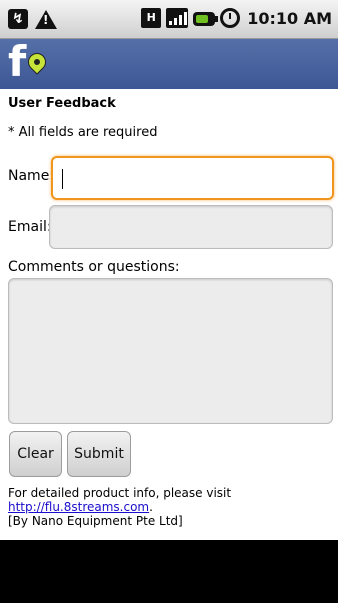 The width and height of the screenshot is (338, 603). I want to click on page-title: User Feedback, so click(62, 103).